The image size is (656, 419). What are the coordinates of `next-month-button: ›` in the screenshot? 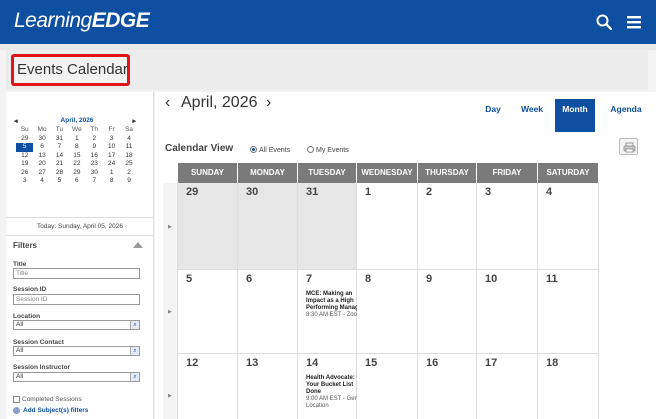 It's located at (268, 103).